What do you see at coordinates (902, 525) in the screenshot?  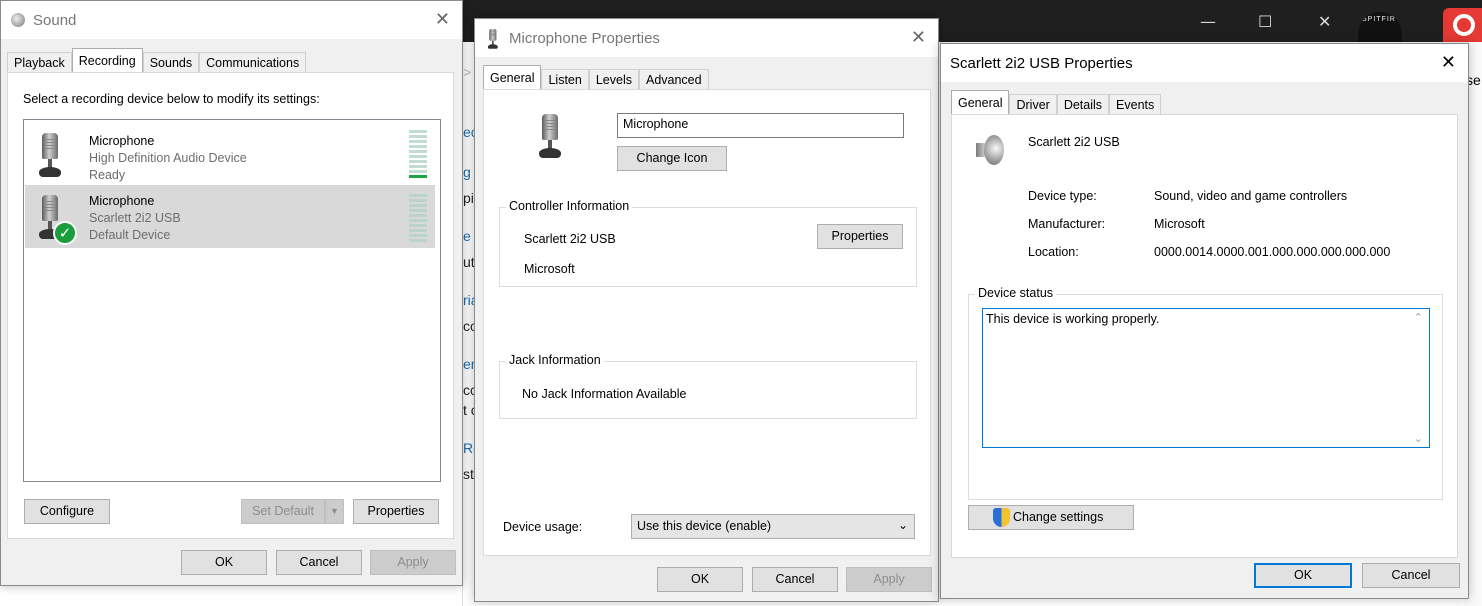 I see `chevron-down-icon: ⌄` at bounding box center [902, 525].